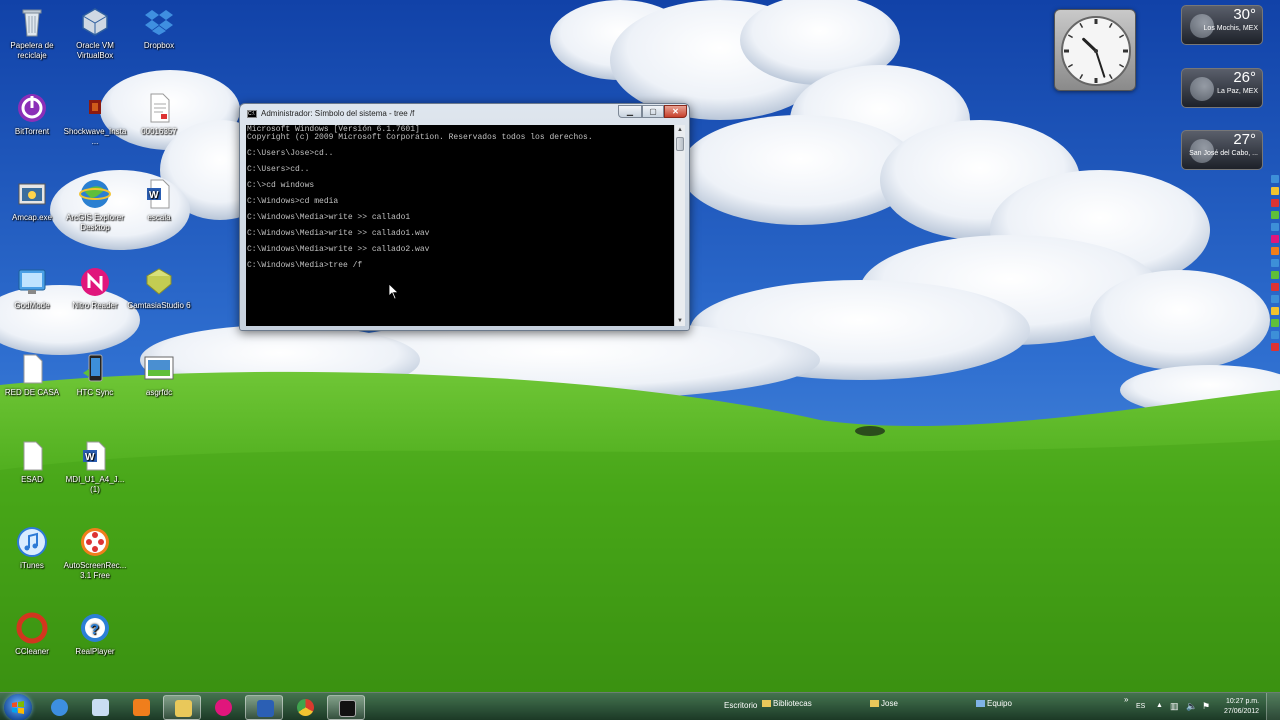  I want to click on taskbar-button-windows-explorer, so click(182, 707).